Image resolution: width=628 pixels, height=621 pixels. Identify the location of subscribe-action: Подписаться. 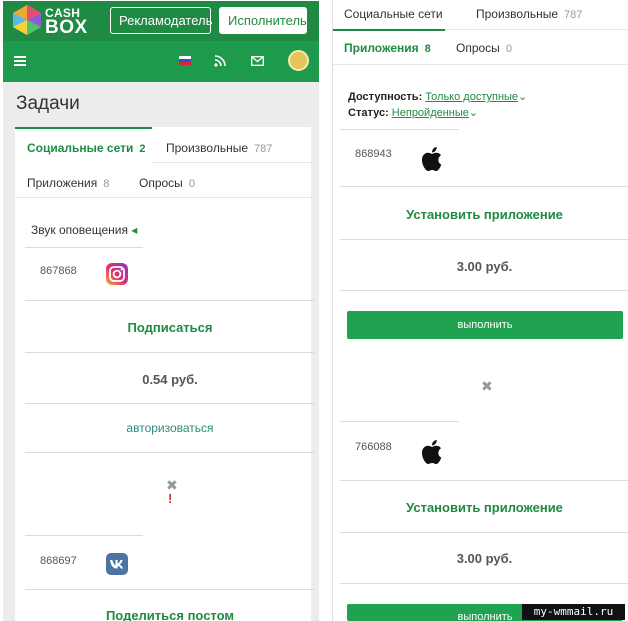
(170, 327).